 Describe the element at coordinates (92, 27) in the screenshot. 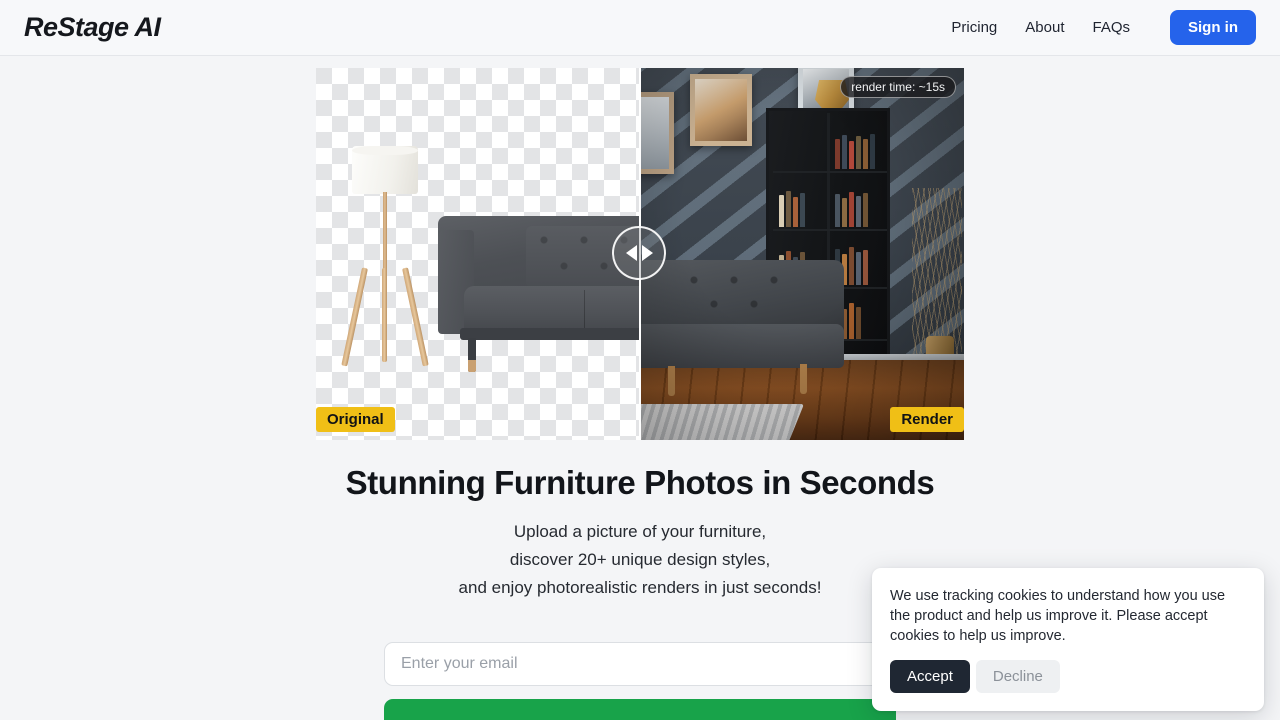

I see `brand-logo: ReStage AI` at that location.